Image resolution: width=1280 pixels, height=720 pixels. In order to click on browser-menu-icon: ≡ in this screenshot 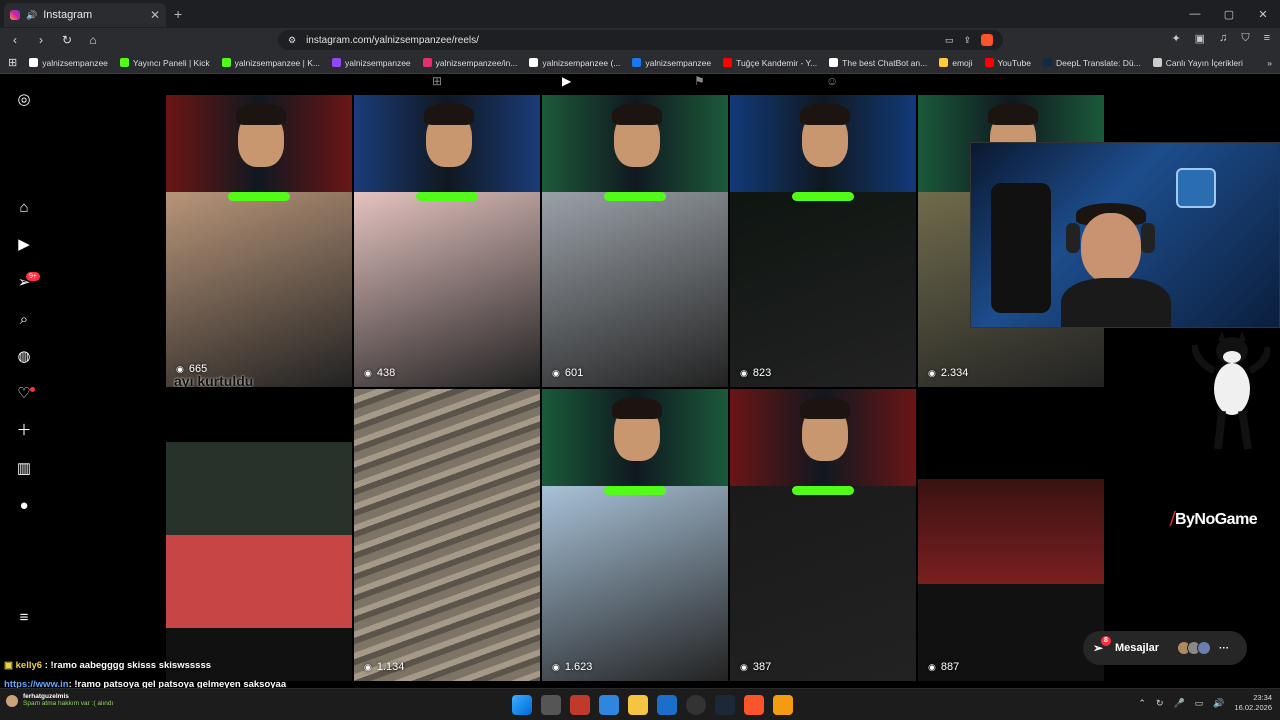, I will do `click(1267, 38)`.